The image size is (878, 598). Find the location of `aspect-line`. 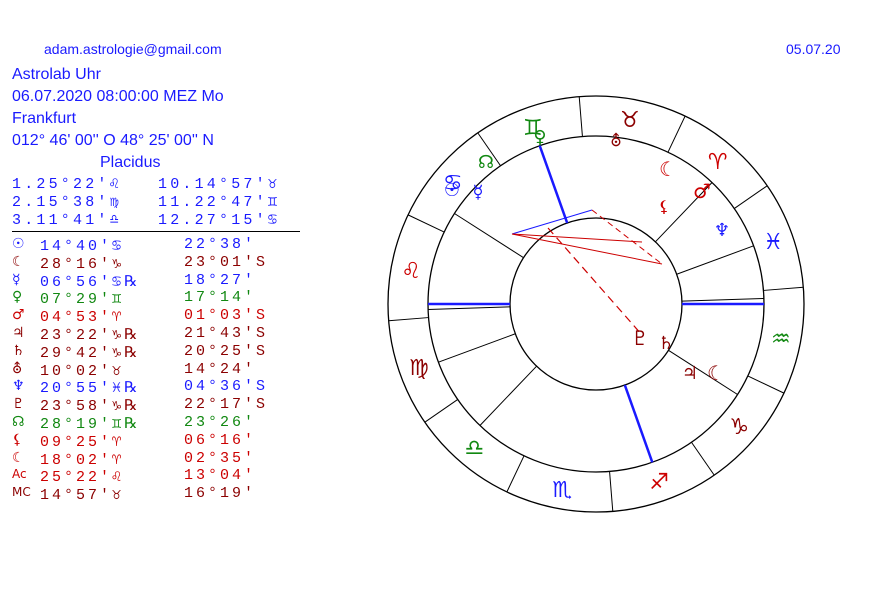

aspect-line is located at coordinates (627, 237).